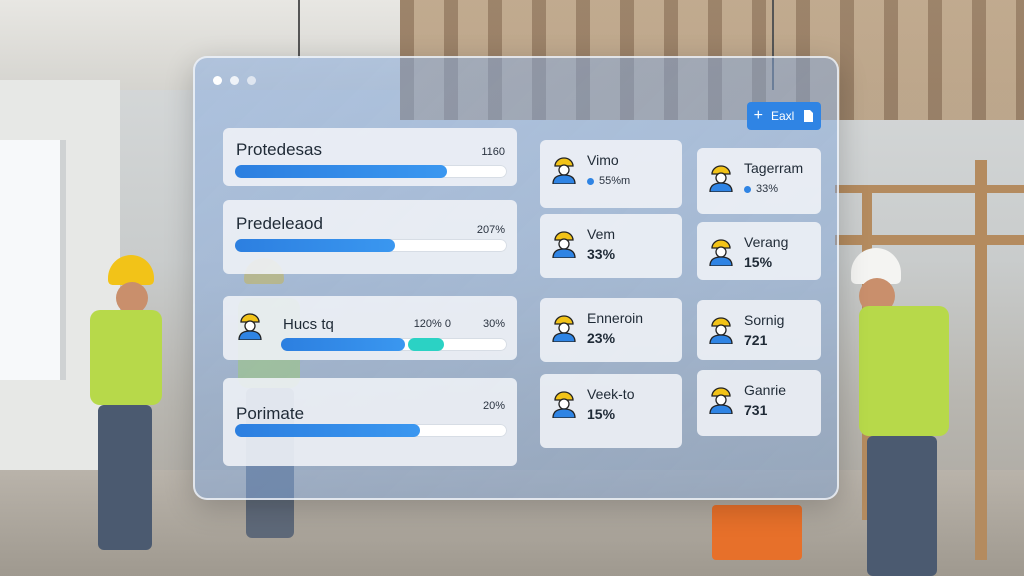 Image resolution: width=1024 pixels, height=576 pixels. I want to click on worker-card: Ganrie 731, so click(759, 403).